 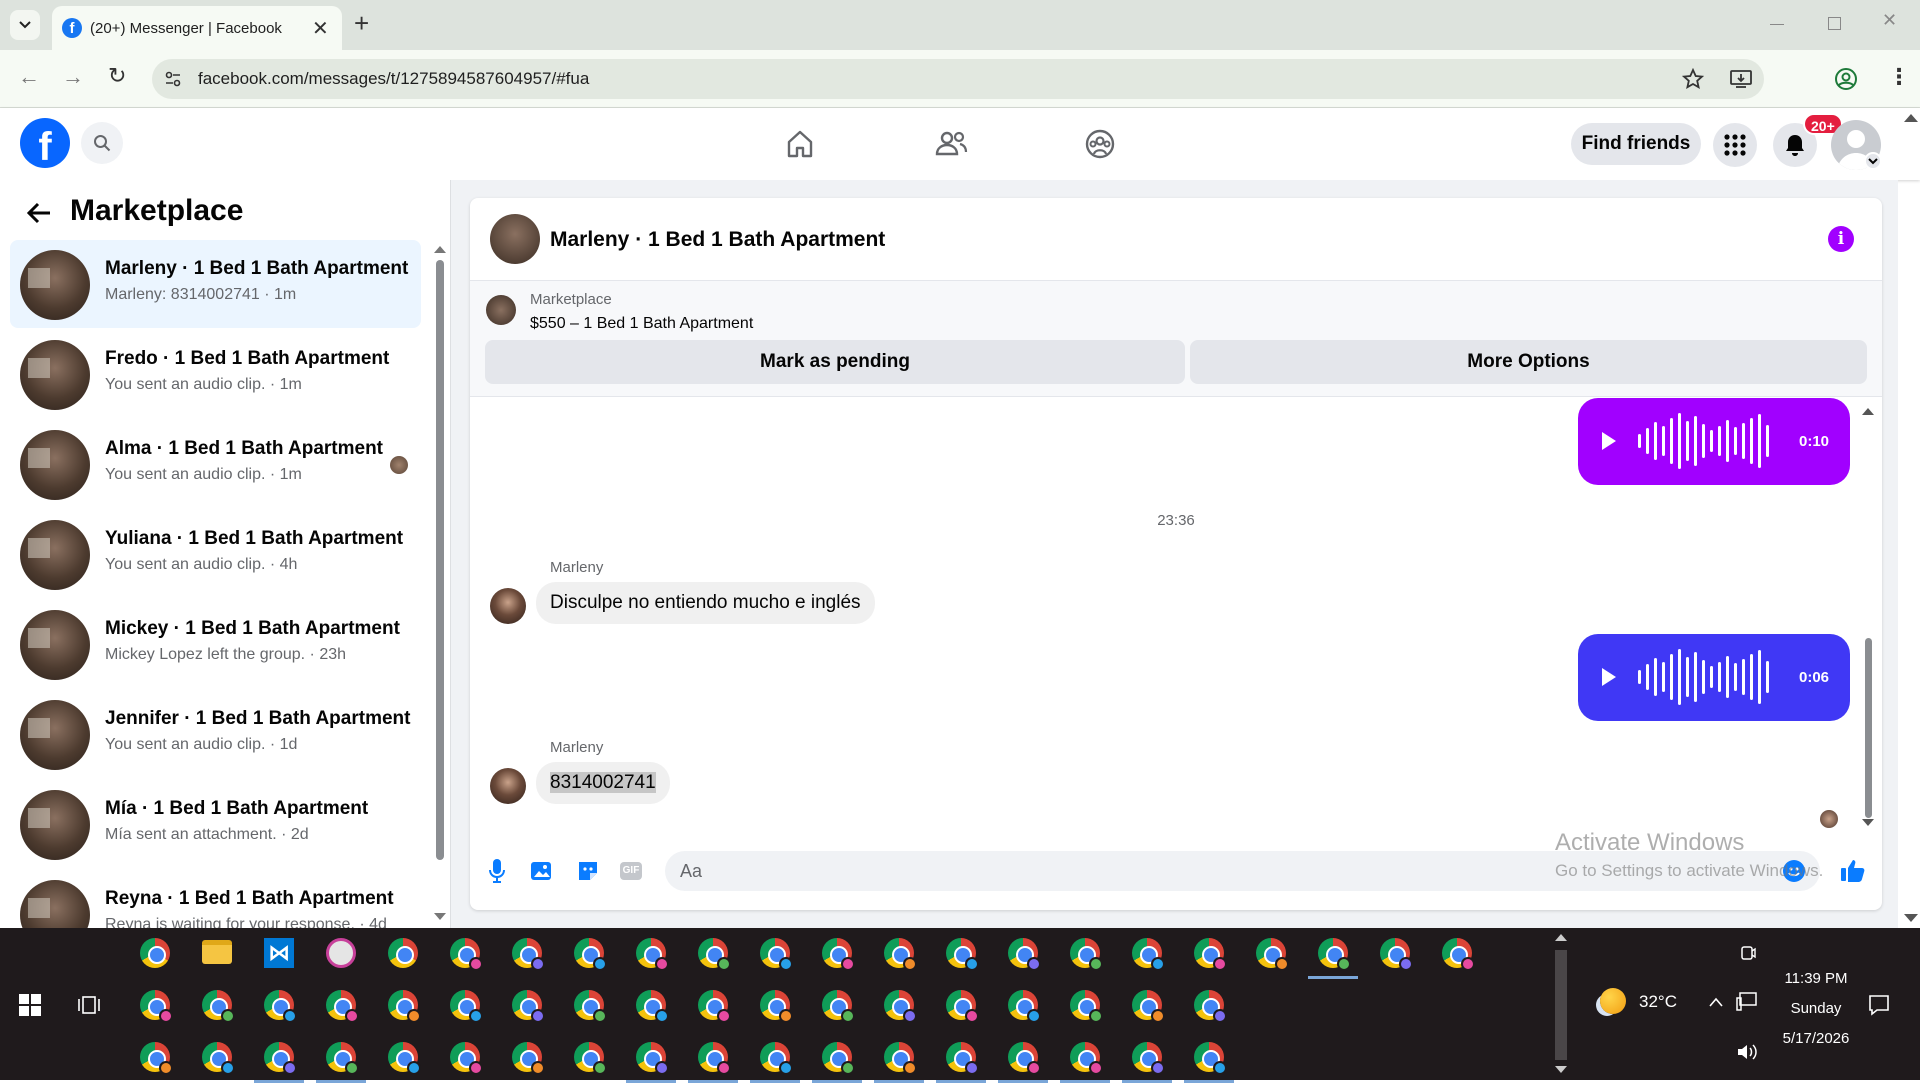 I want to click on minimize-window-icon, so click(x=1777, y=24).